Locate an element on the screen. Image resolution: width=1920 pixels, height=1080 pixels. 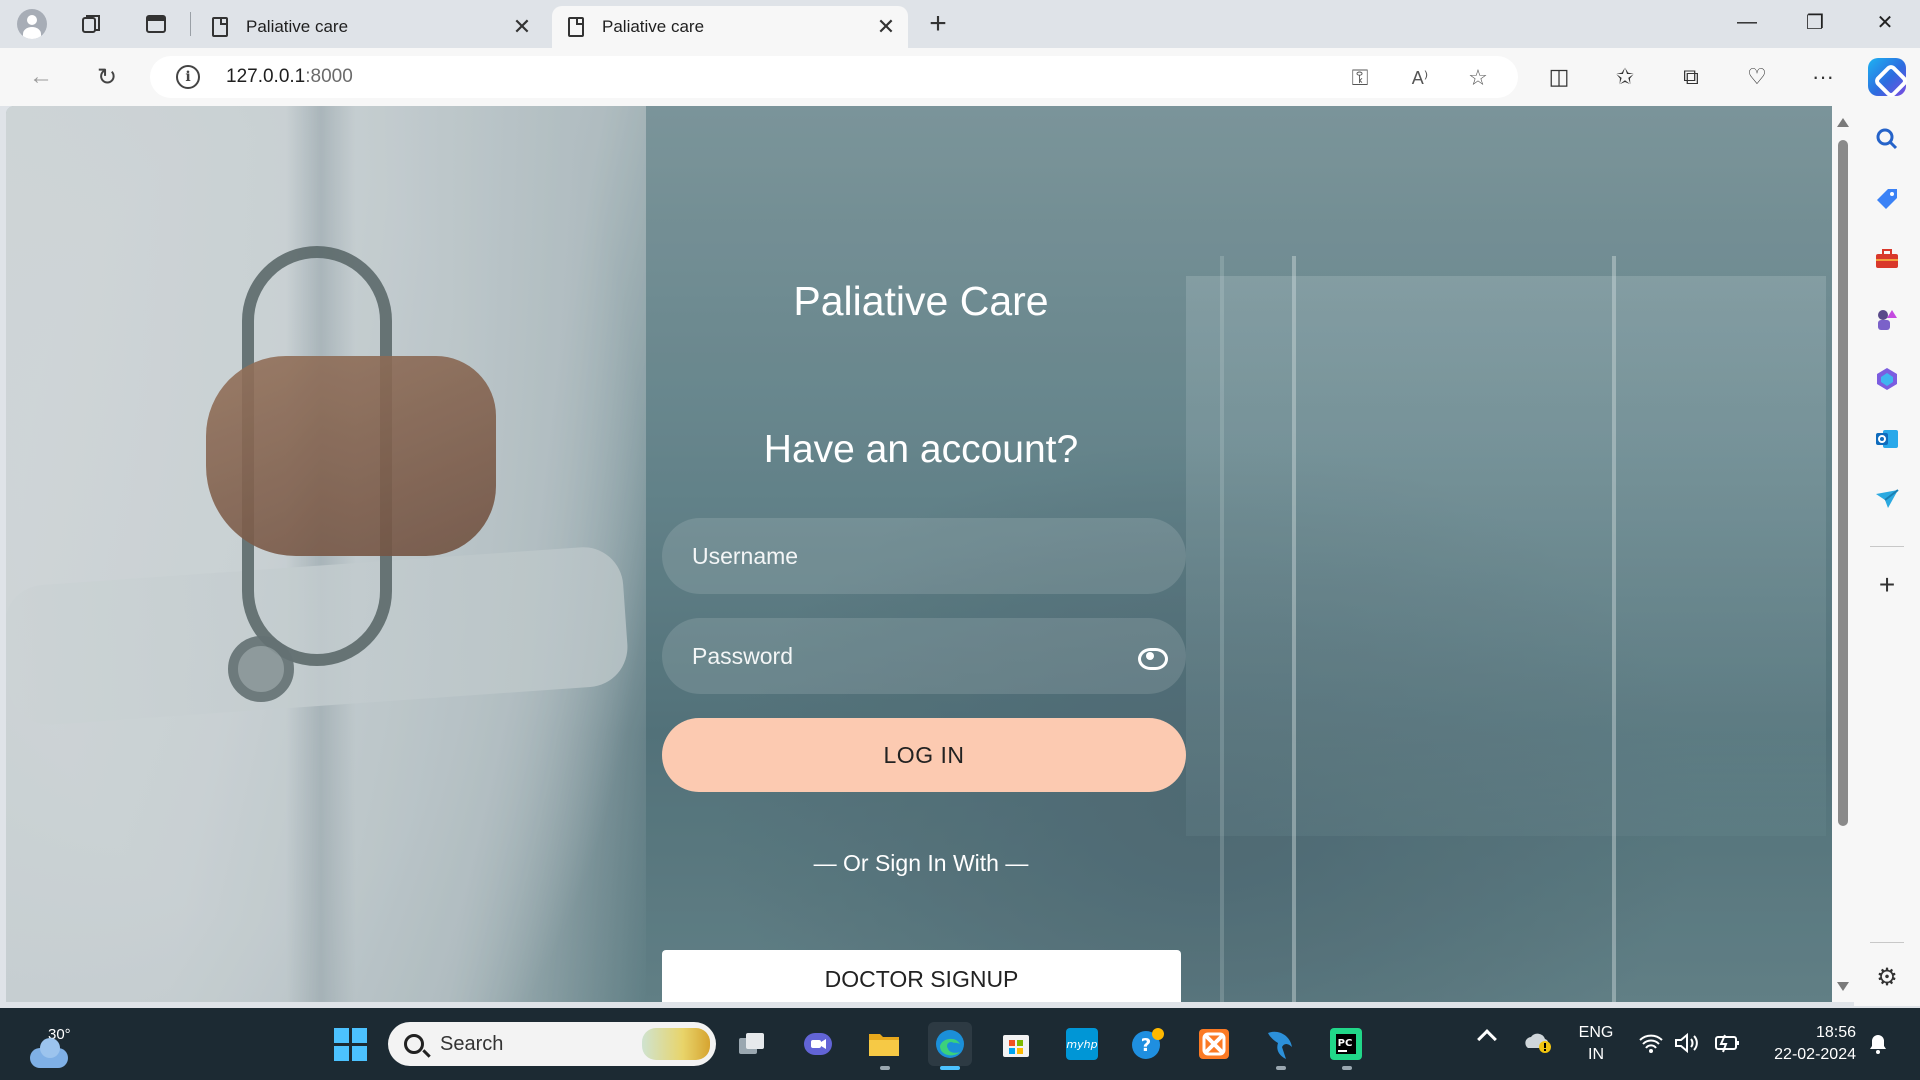
clock-date: 22-02-2024 is located at coordinates (1815, 1054).